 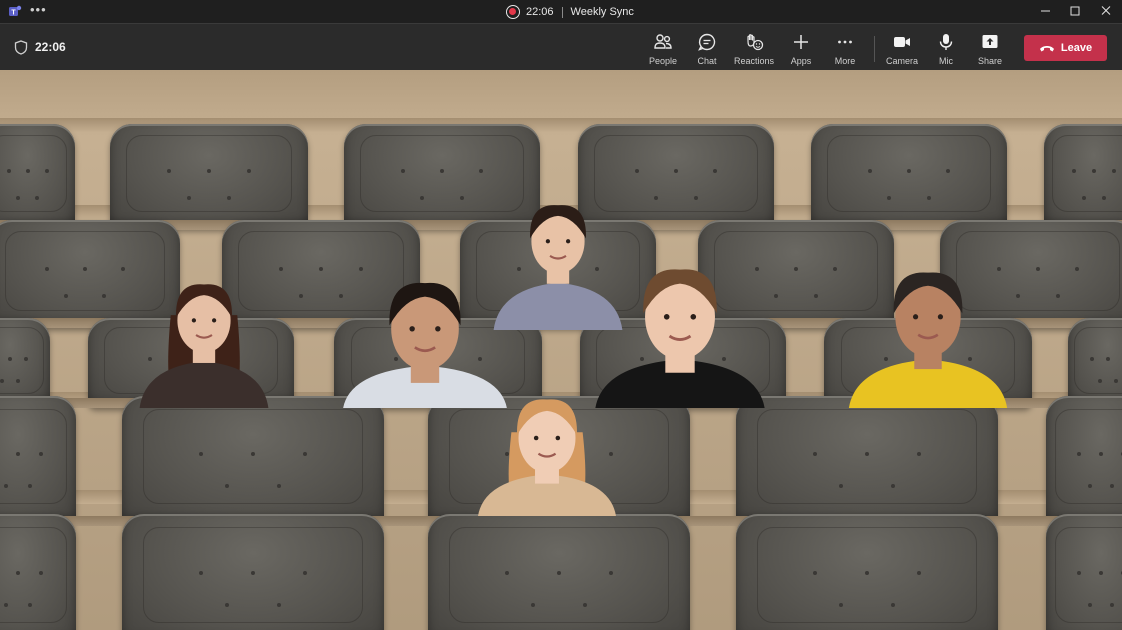 I want to click on more-label: More, so click(x=845, y=61).